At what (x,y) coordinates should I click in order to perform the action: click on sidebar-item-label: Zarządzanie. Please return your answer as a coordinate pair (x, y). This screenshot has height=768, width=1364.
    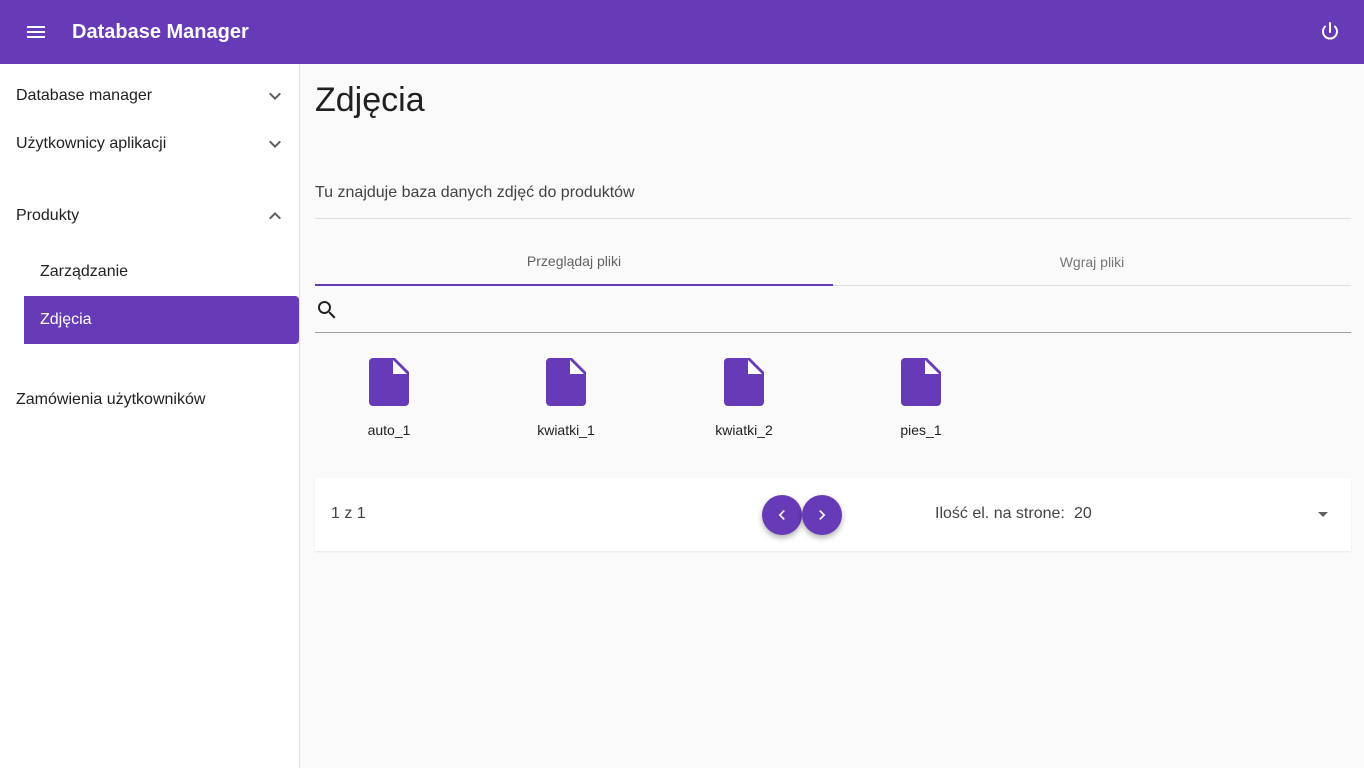
    Looking at the image, I should click on (84, 271).